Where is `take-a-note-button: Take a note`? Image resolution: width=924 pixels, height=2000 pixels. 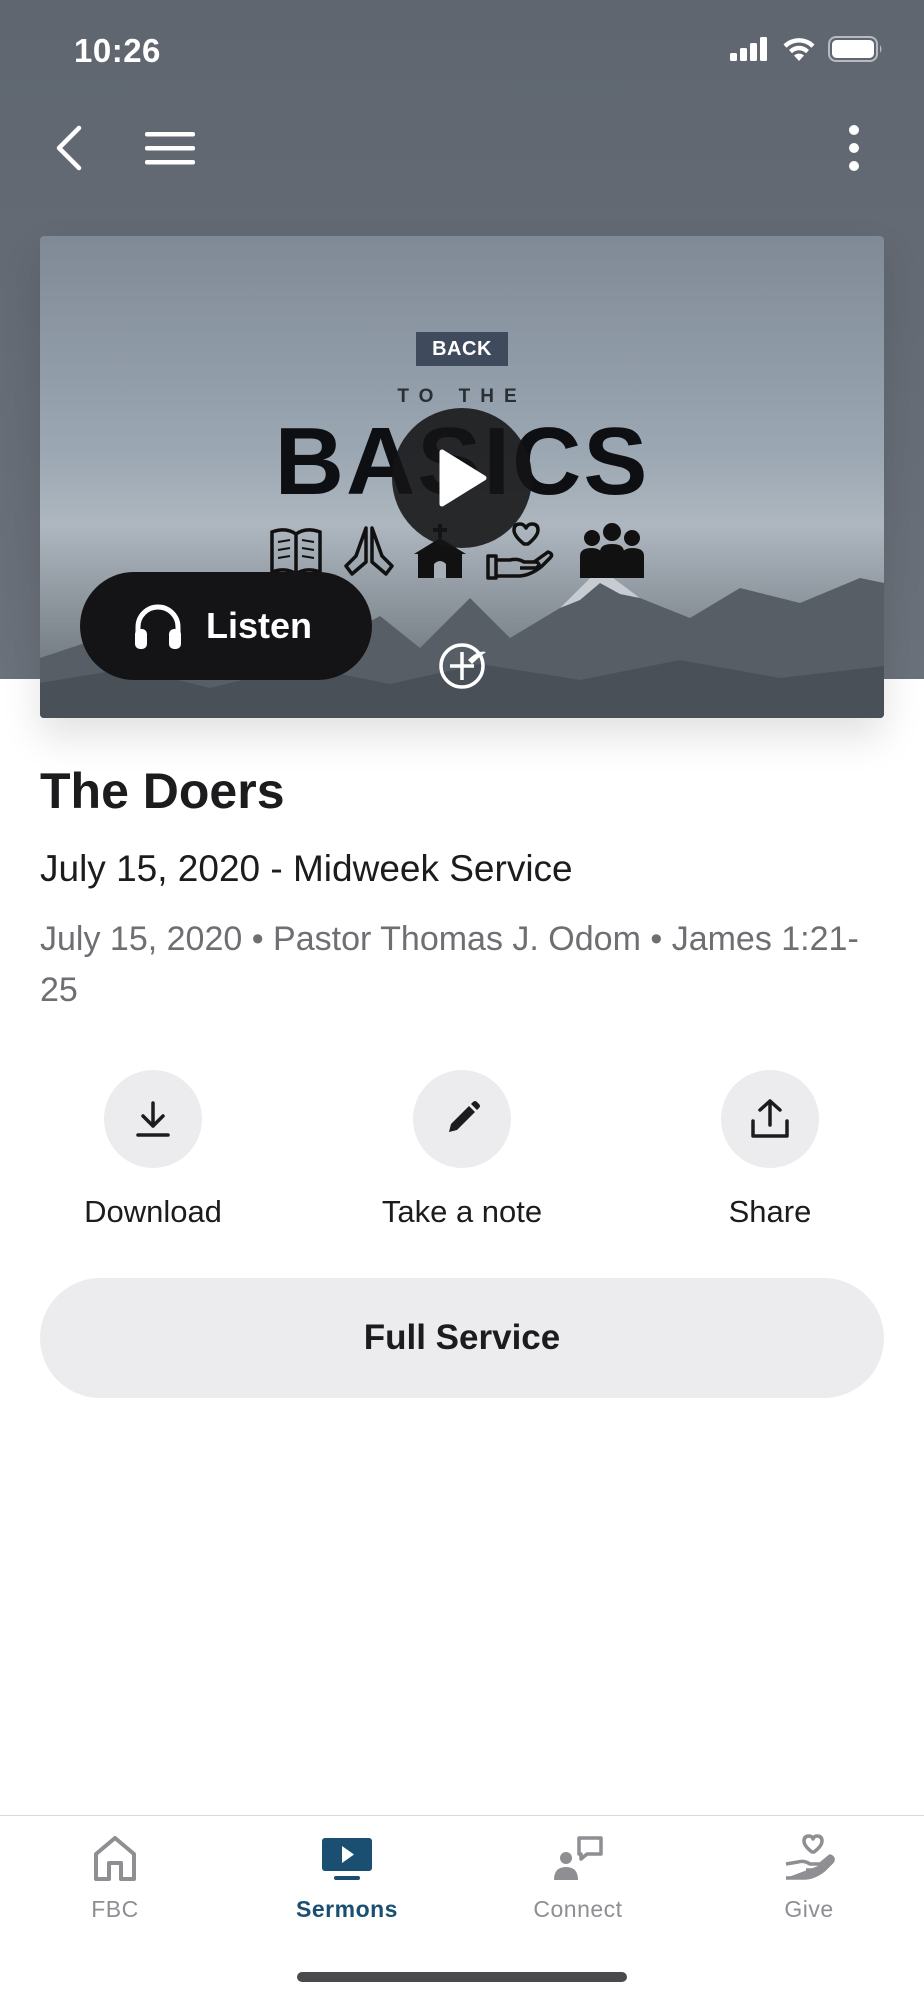
take-a-note-button: Take a note is located at coordinates (462, 1150).